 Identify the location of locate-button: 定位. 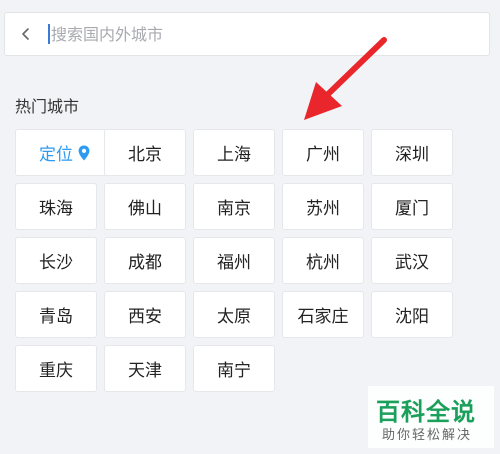
(64, 152).